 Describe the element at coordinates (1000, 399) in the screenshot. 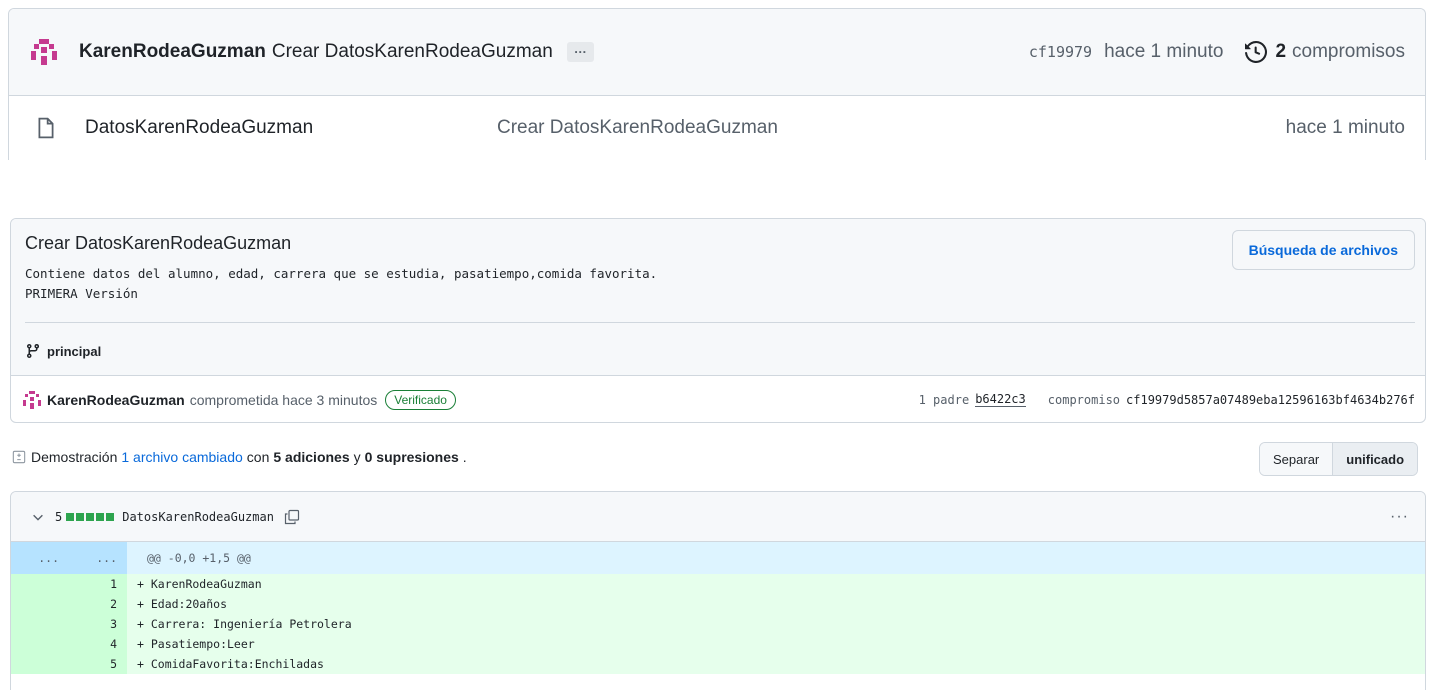

I see `parent-sha-link: b6422c3` at that location.